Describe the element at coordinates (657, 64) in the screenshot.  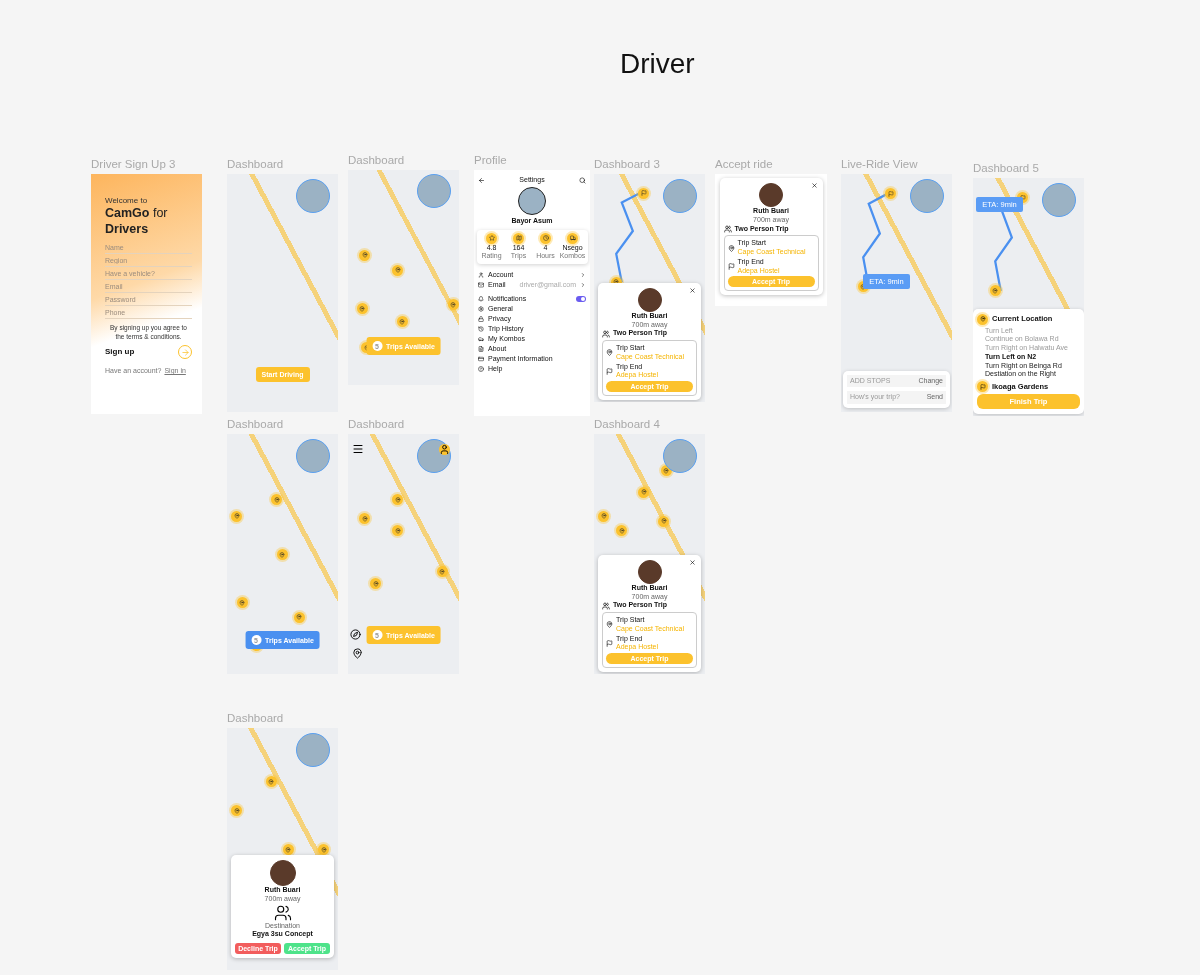
I see `canvas-title: Driver` at that location.